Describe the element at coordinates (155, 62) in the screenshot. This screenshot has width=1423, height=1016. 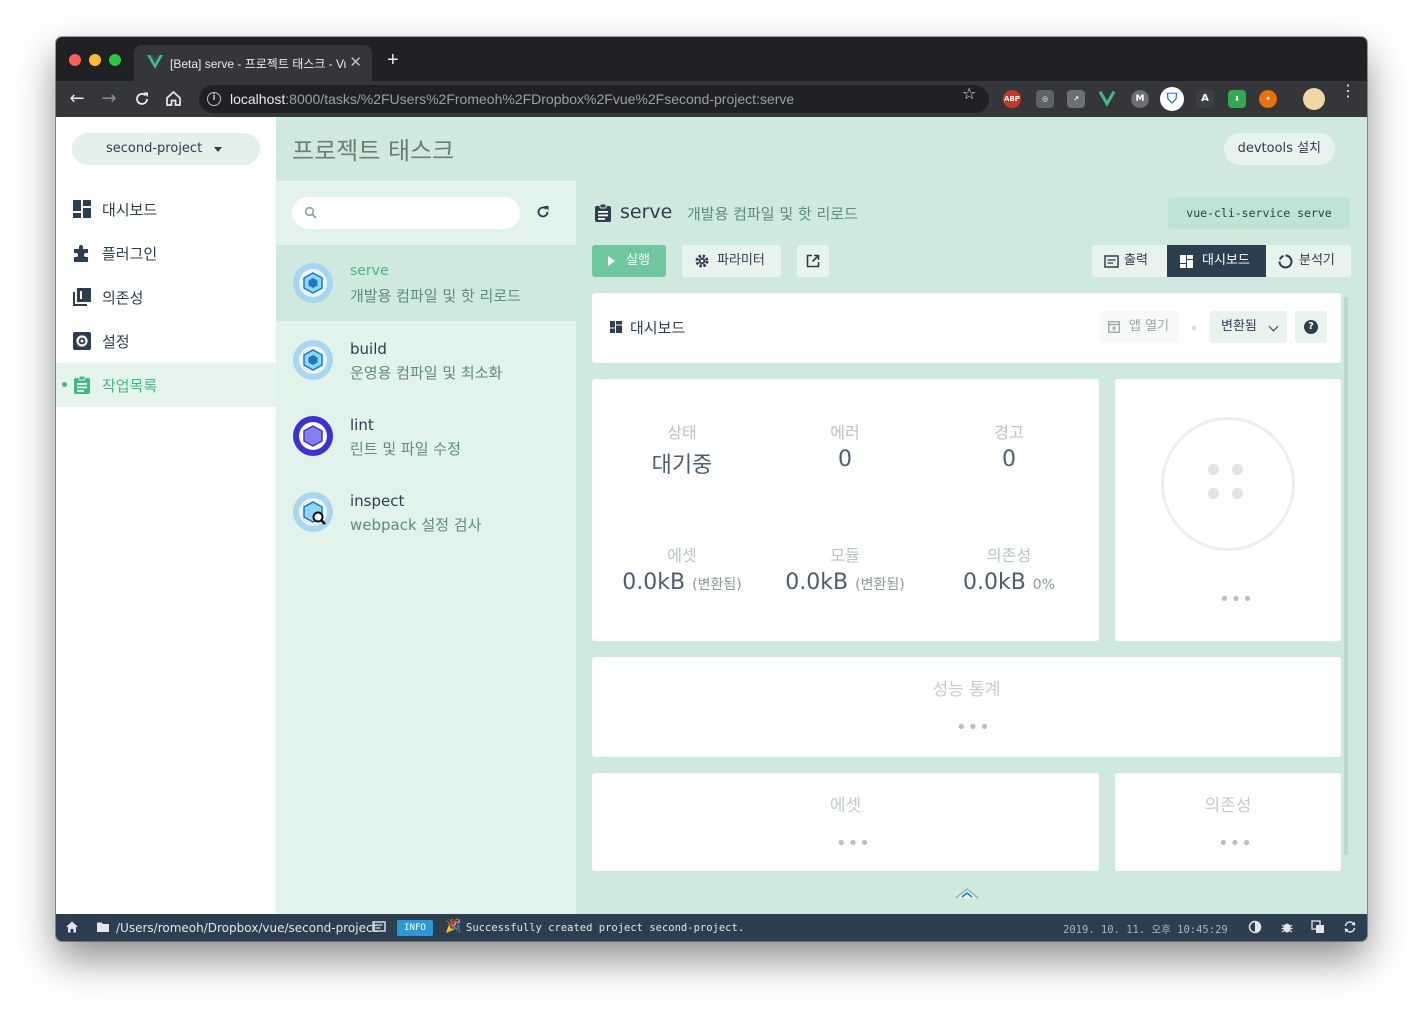
I see `vue-logo-icon` at that location.